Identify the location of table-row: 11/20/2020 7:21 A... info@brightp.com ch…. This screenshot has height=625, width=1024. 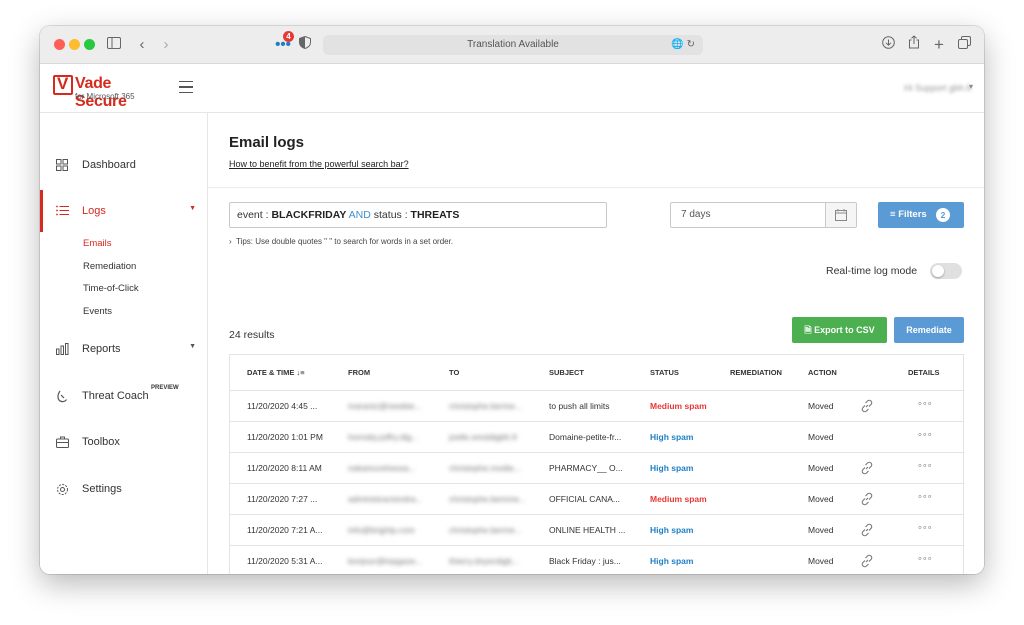
(596, 530).